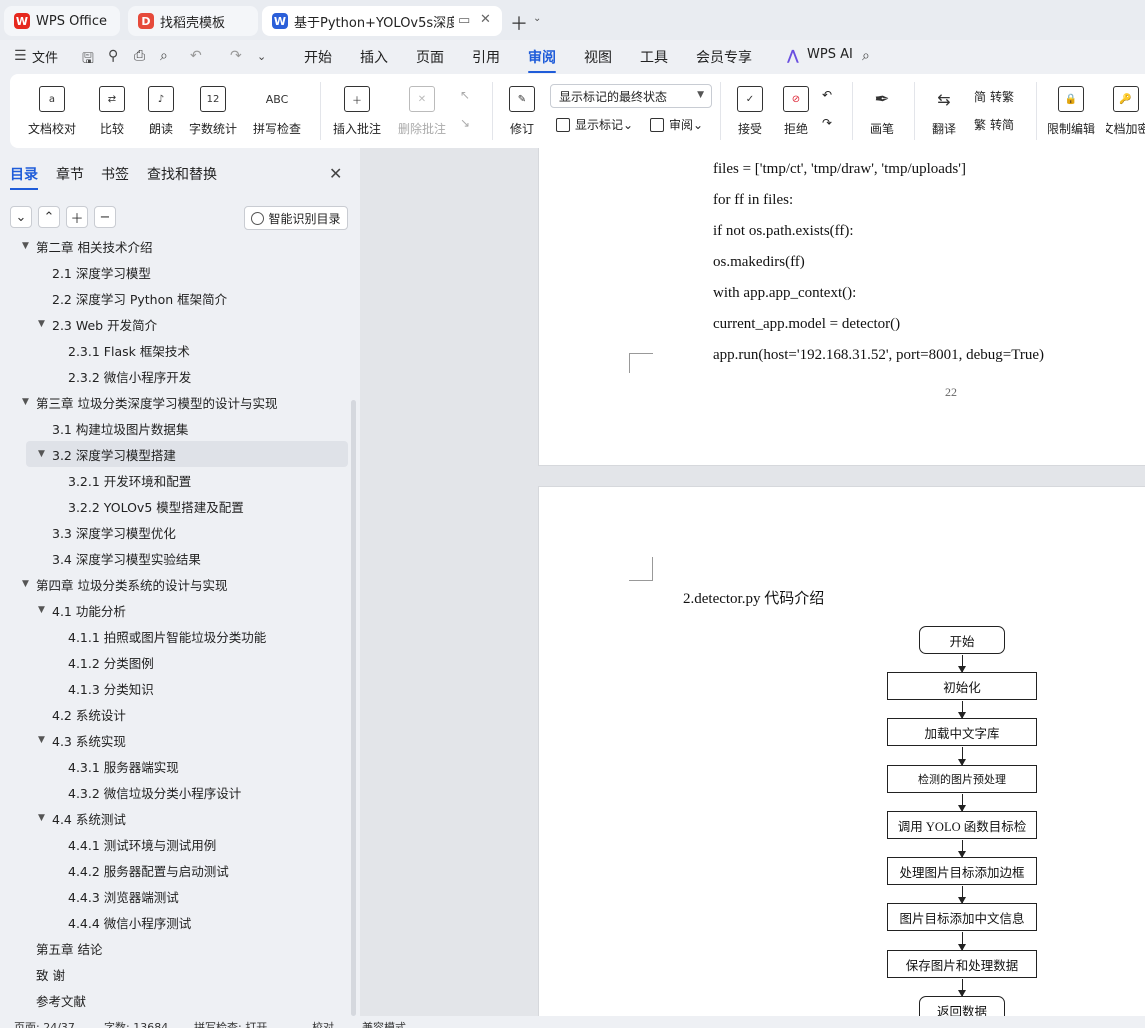 This screenshot has height=1028, width=1145. Describe the element at coordinates (522, 111) in the screenshot. I see `revise-button: ✎ 修订` at that location.